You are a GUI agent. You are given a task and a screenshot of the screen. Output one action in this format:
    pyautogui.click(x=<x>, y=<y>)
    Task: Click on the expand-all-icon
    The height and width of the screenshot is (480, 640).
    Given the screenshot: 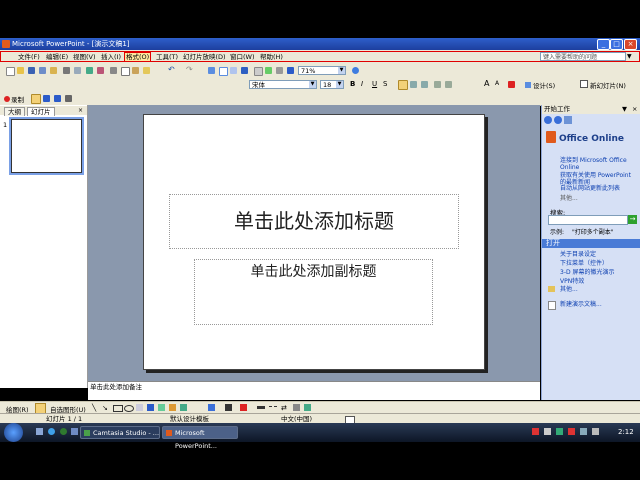 What is the action you would take?
    pyautogui.click(x=258, y=71)
    